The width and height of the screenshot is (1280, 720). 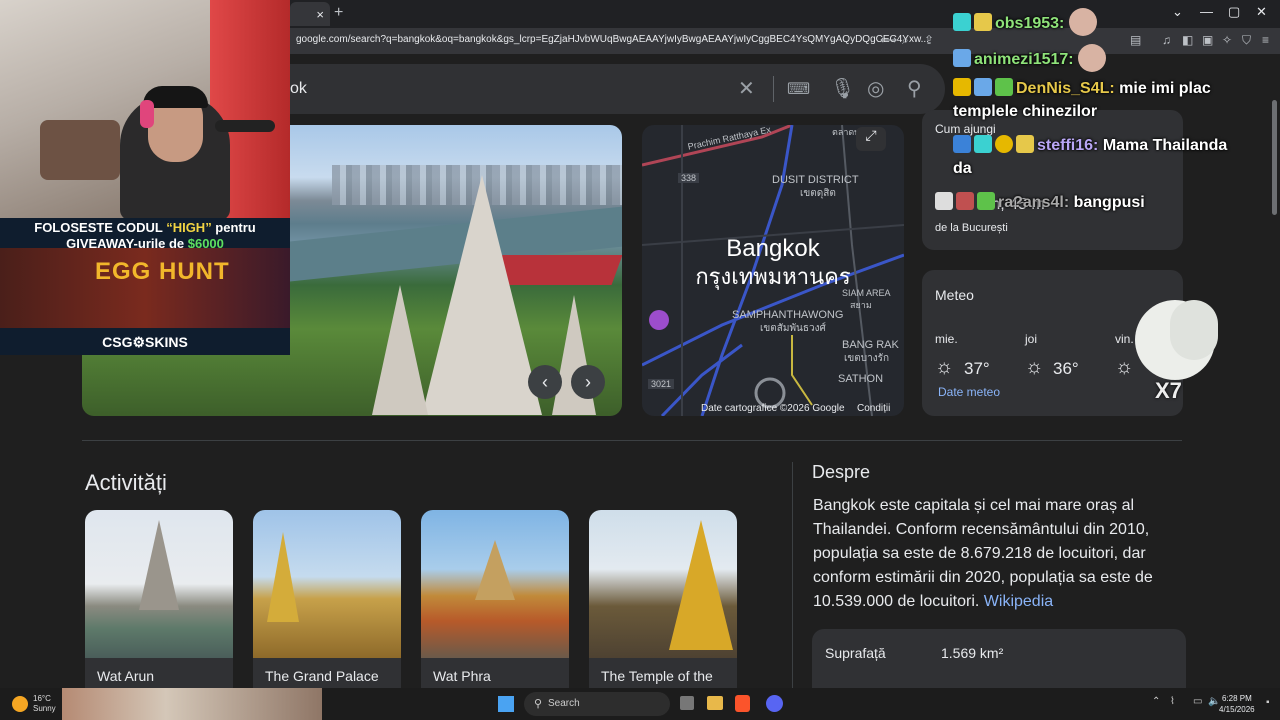 What do you see at coordinates (689, 178) in the screenshot?
I see `map-road-number: 338` at bounding box center [689, 178].